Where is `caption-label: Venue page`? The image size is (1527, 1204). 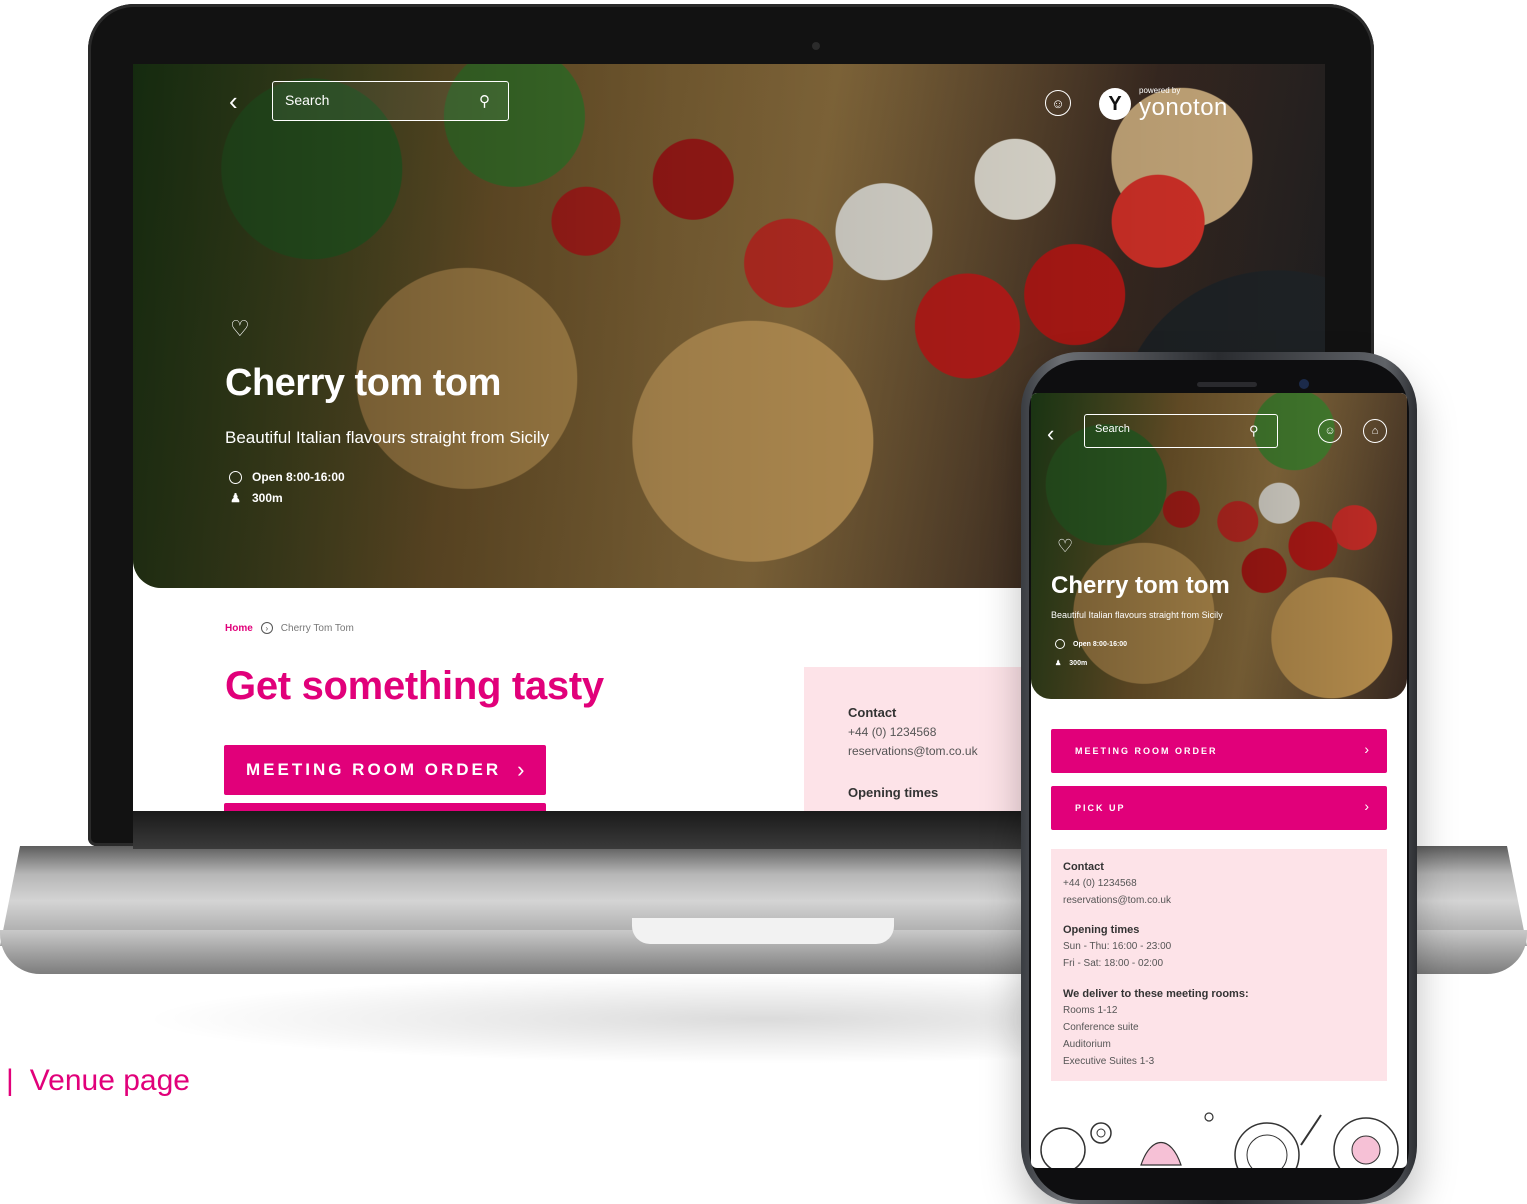 caption-label: Venue page is located at coordinates (109, 1080).